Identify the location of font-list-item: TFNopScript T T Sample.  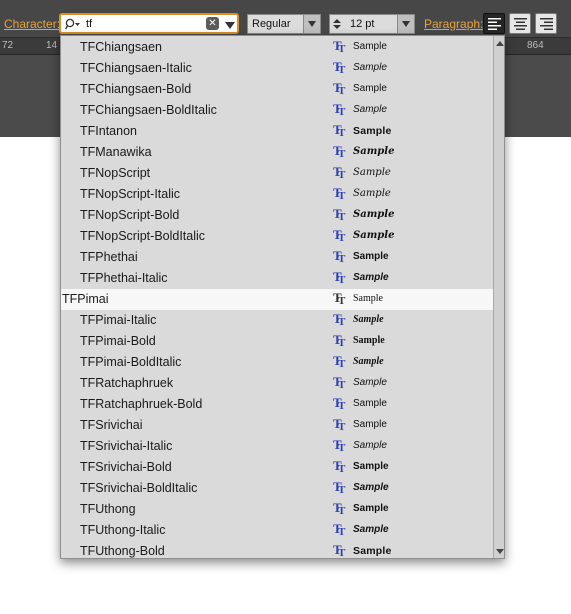
(277, 173).